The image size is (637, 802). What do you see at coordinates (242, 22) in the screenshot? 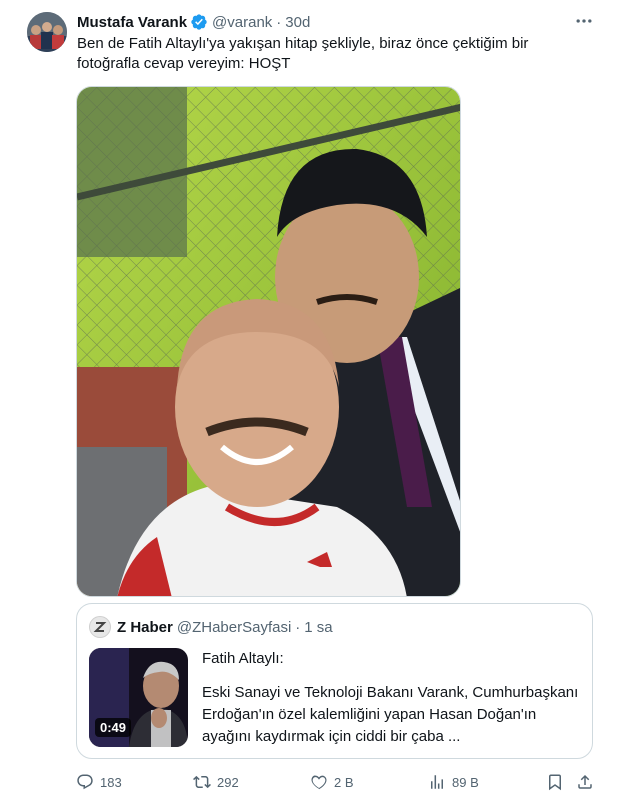
I see `author-handle: @varank` at bounding box center [242, 22].